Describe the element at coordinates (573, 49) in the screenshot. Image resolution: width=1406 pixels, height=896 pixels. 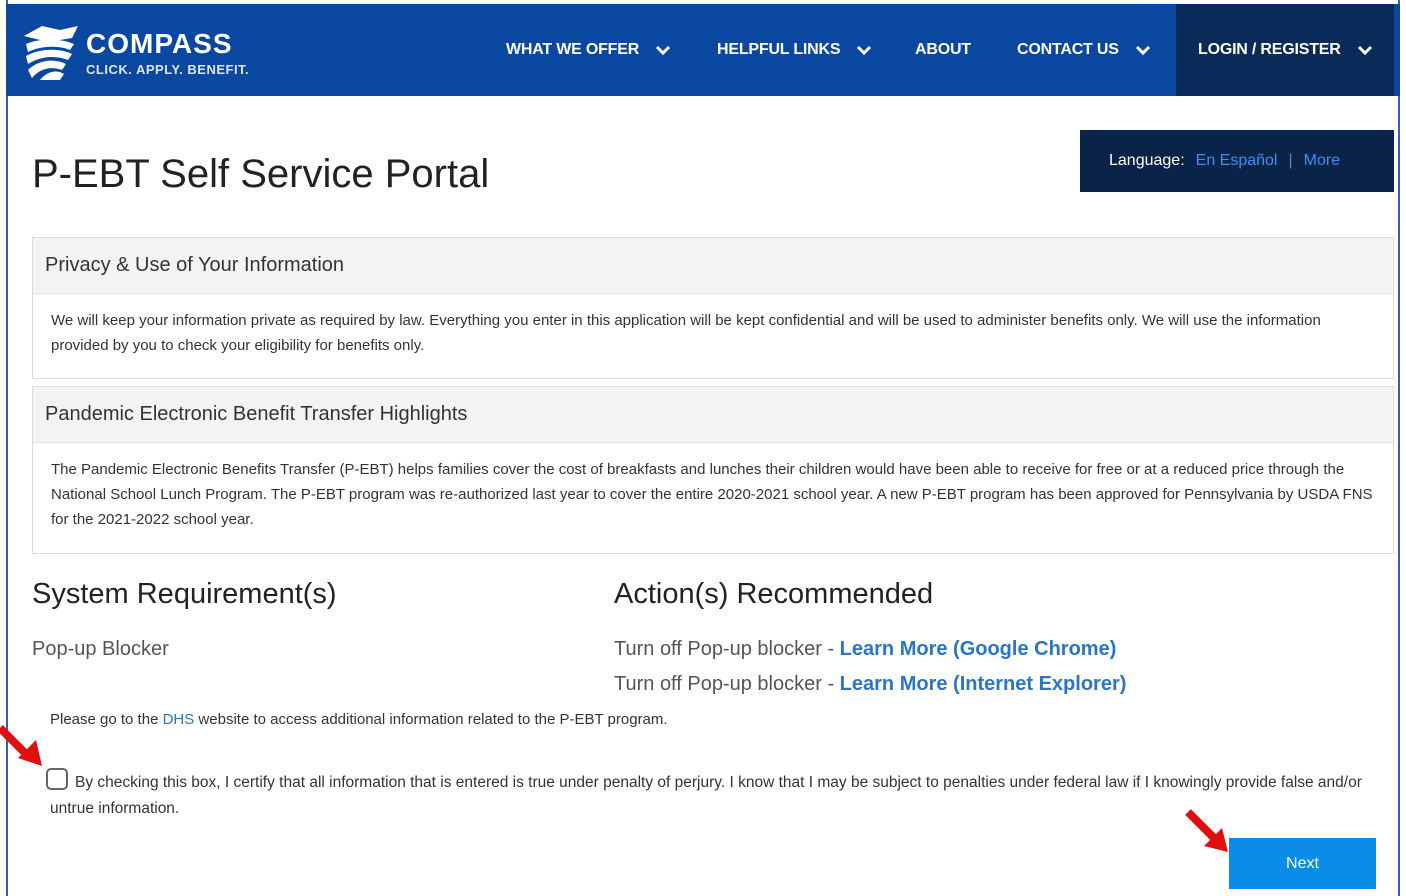
I see `nav-label: WHAT WE OFFER` at that location.